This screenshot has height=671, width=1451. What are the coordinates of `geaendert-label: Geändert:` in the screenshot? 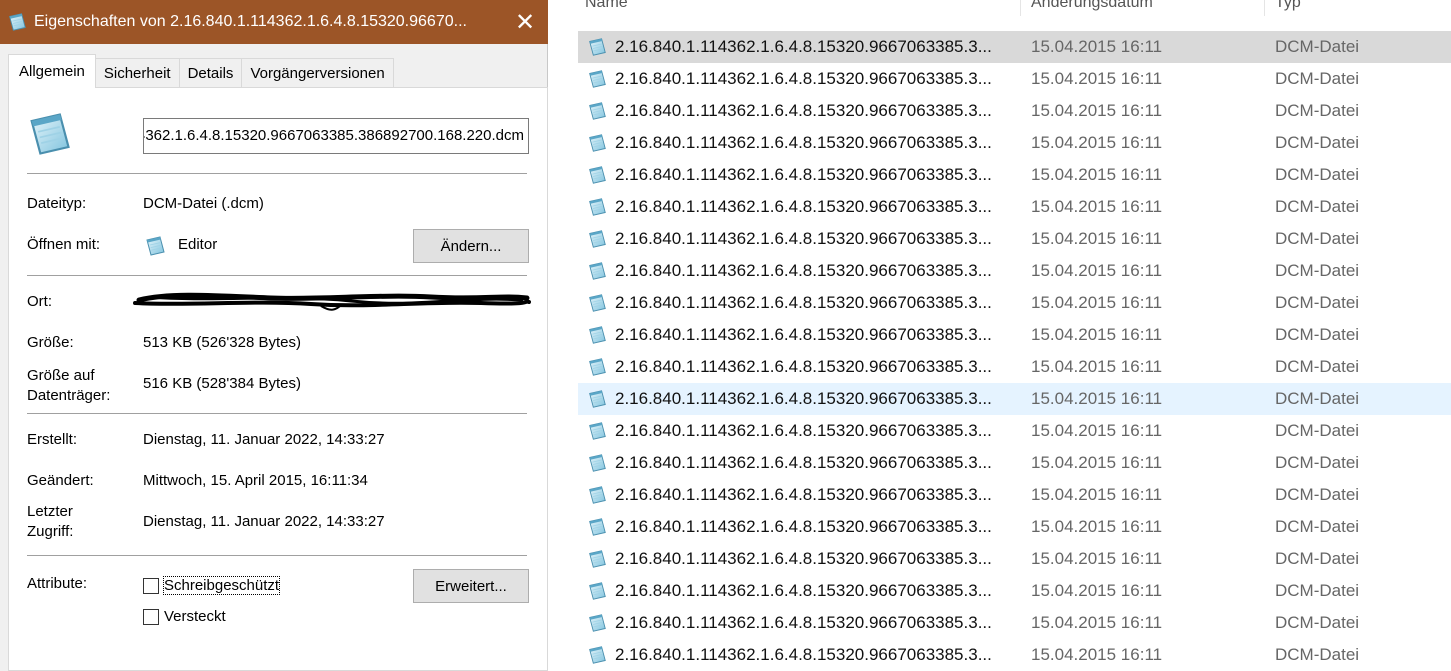 It's located at (60, 480).